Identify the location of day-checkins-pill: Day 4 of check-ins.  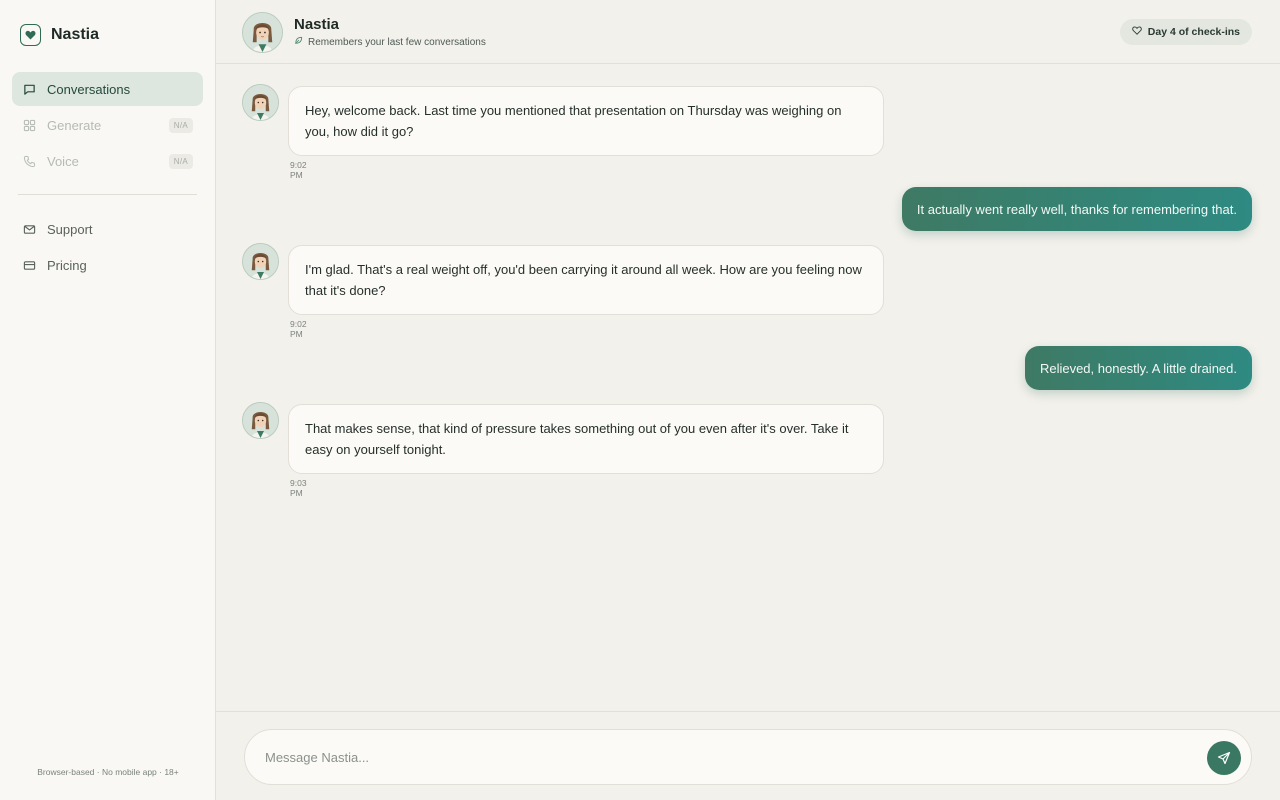
(1185, 32).